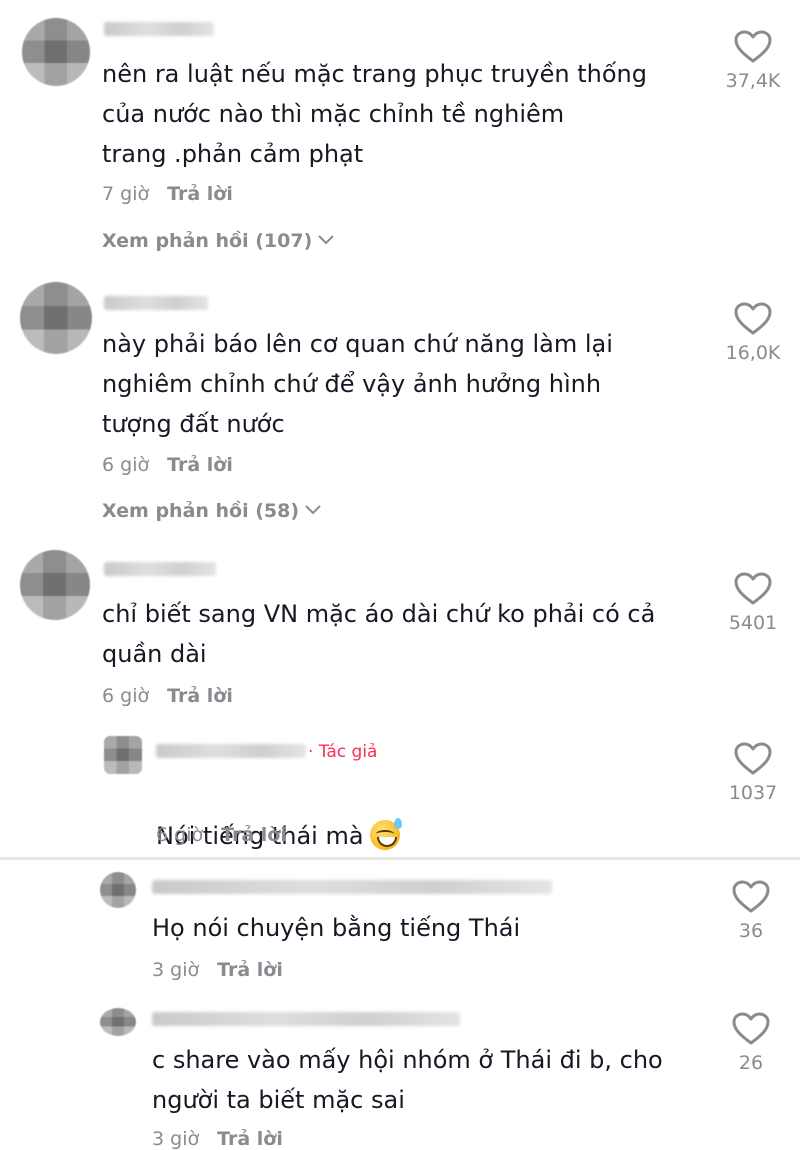 Image resolution: width=800 pixels, height=1150 pixels. Describe the element at coordinates (753, 81) in the screenshot. I see `like-count: 37,4K` at that location.